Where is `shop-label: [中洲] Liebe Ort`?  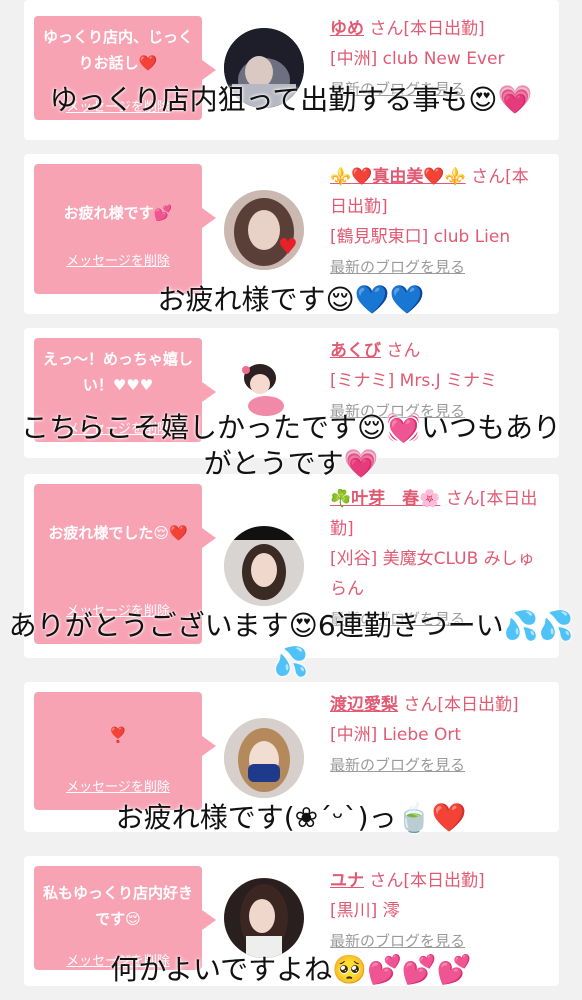 shop-label: [中洲] Liebe Ort is located at coordinates (396, 735).